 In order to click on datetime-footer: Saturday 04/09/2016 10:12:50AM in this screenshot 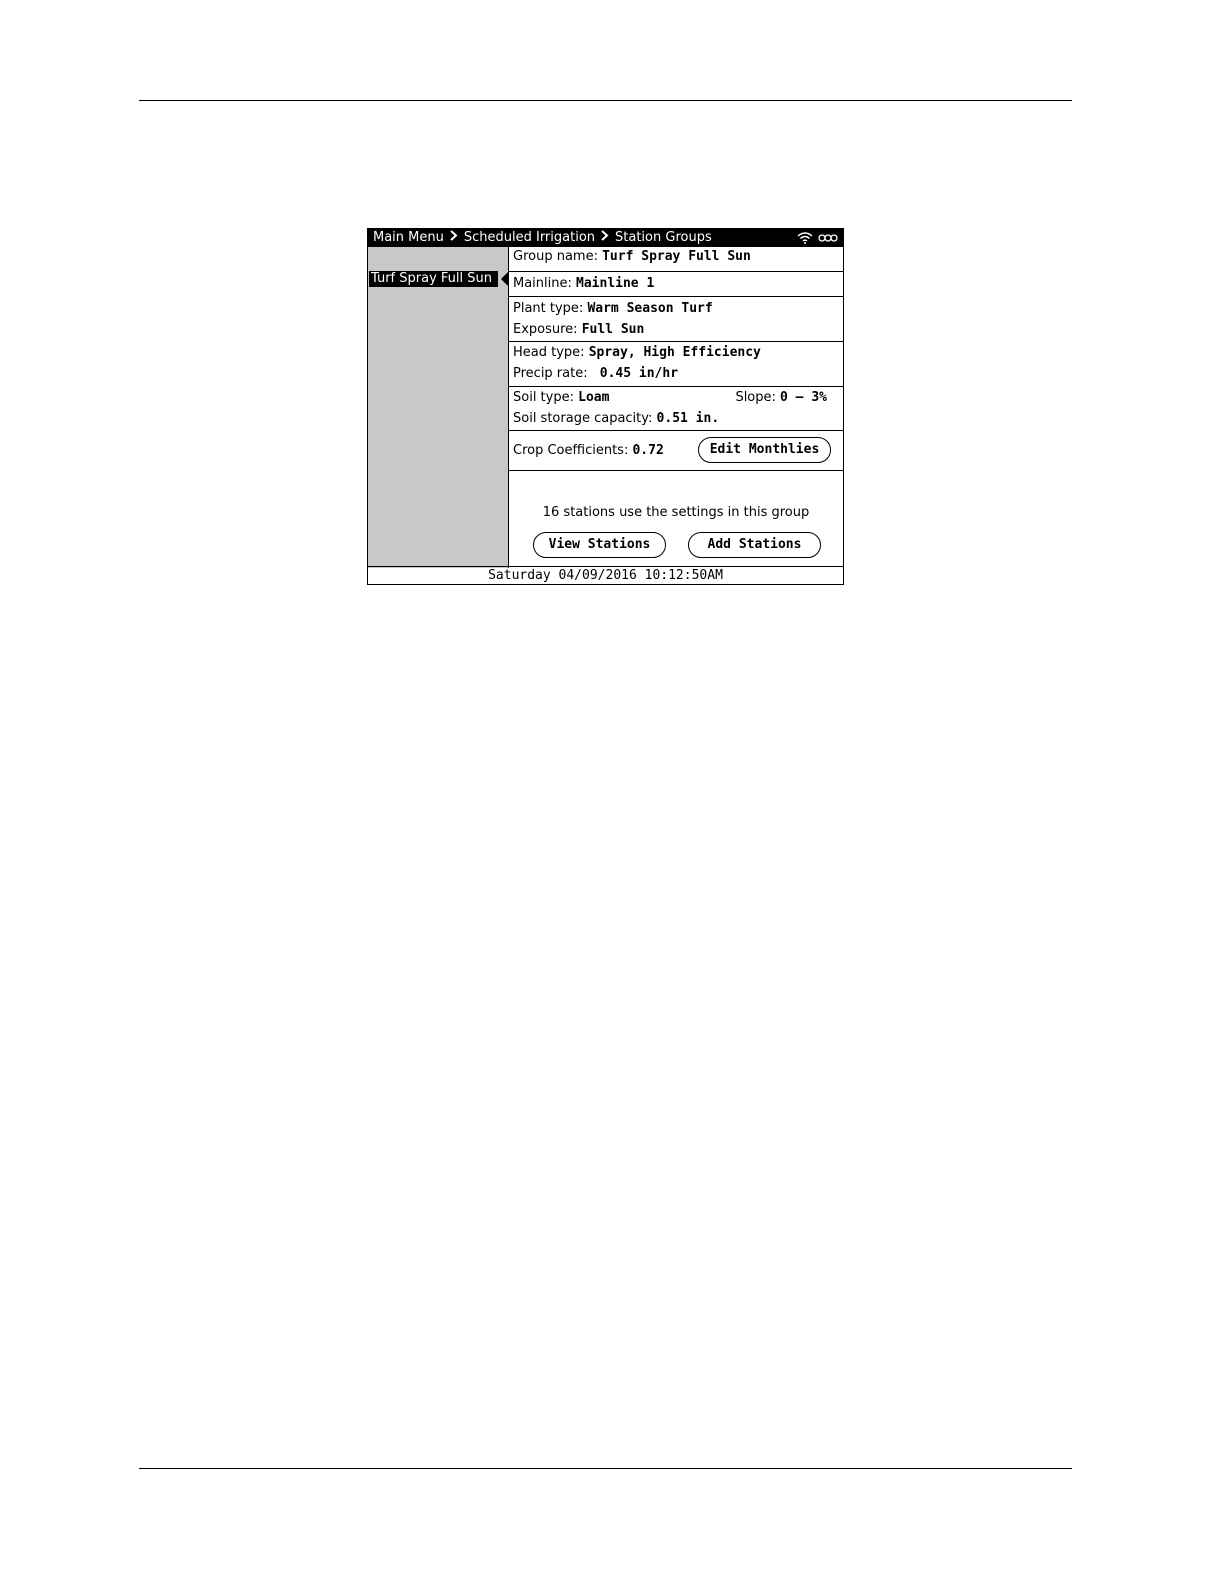, I will do `click(605, 575)`.